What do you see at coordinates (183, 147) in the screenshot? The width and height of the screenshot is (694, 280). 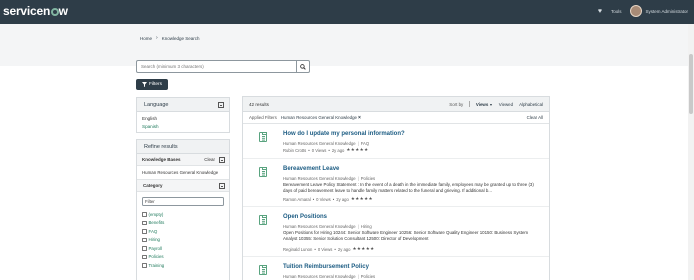 I see `refine-results-header: Refine results` at bounding box center [183, 147].